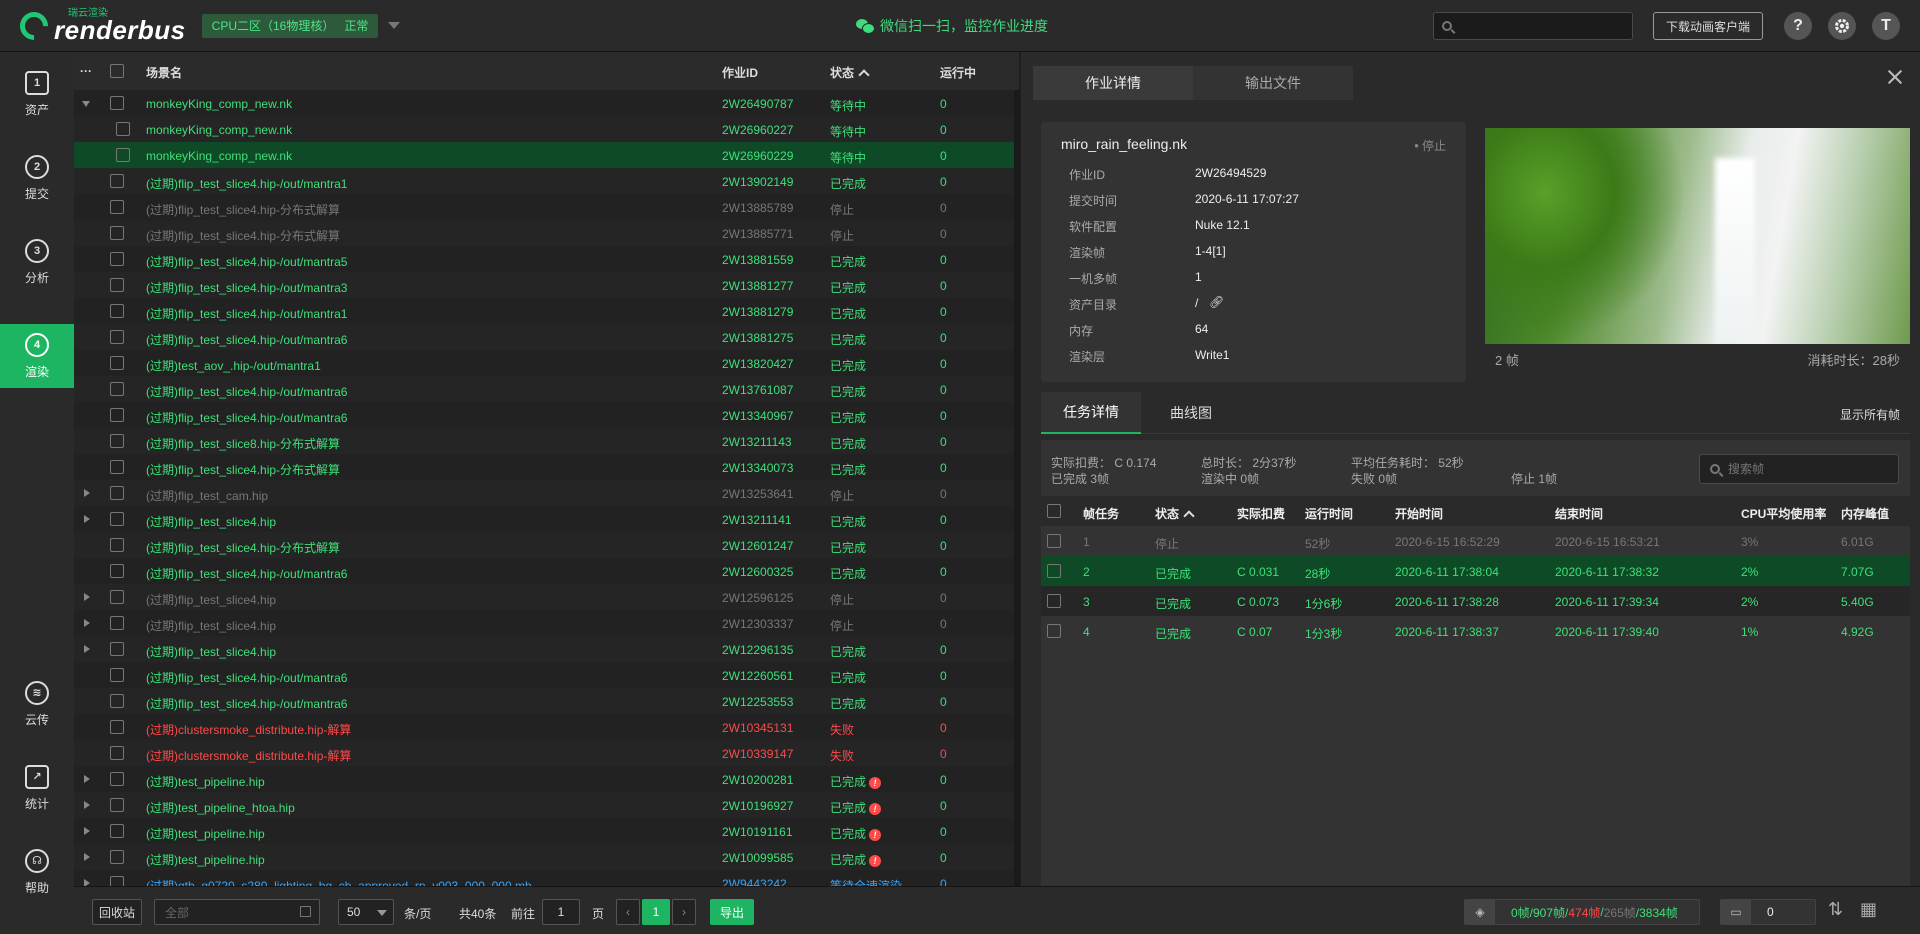 The width and height of the screenshot is (1920, 934). I want to click on frame-search, so click(1799, 469).